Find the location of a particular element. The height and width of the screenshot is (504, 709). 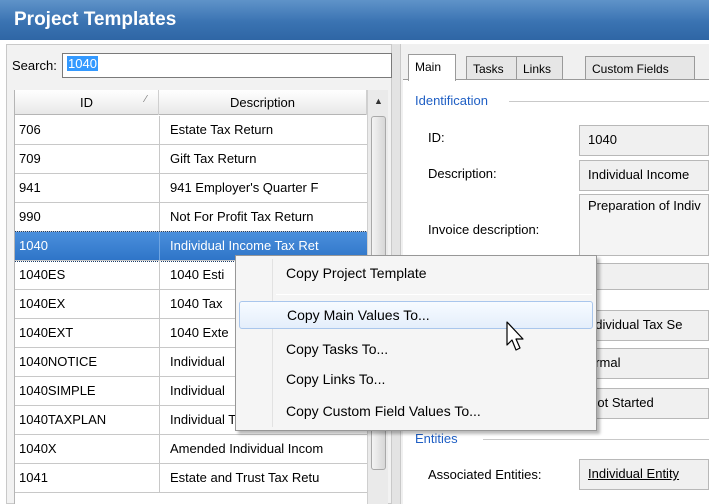

column-header-id: ID ⁄ is located at coordinates (87, 102).